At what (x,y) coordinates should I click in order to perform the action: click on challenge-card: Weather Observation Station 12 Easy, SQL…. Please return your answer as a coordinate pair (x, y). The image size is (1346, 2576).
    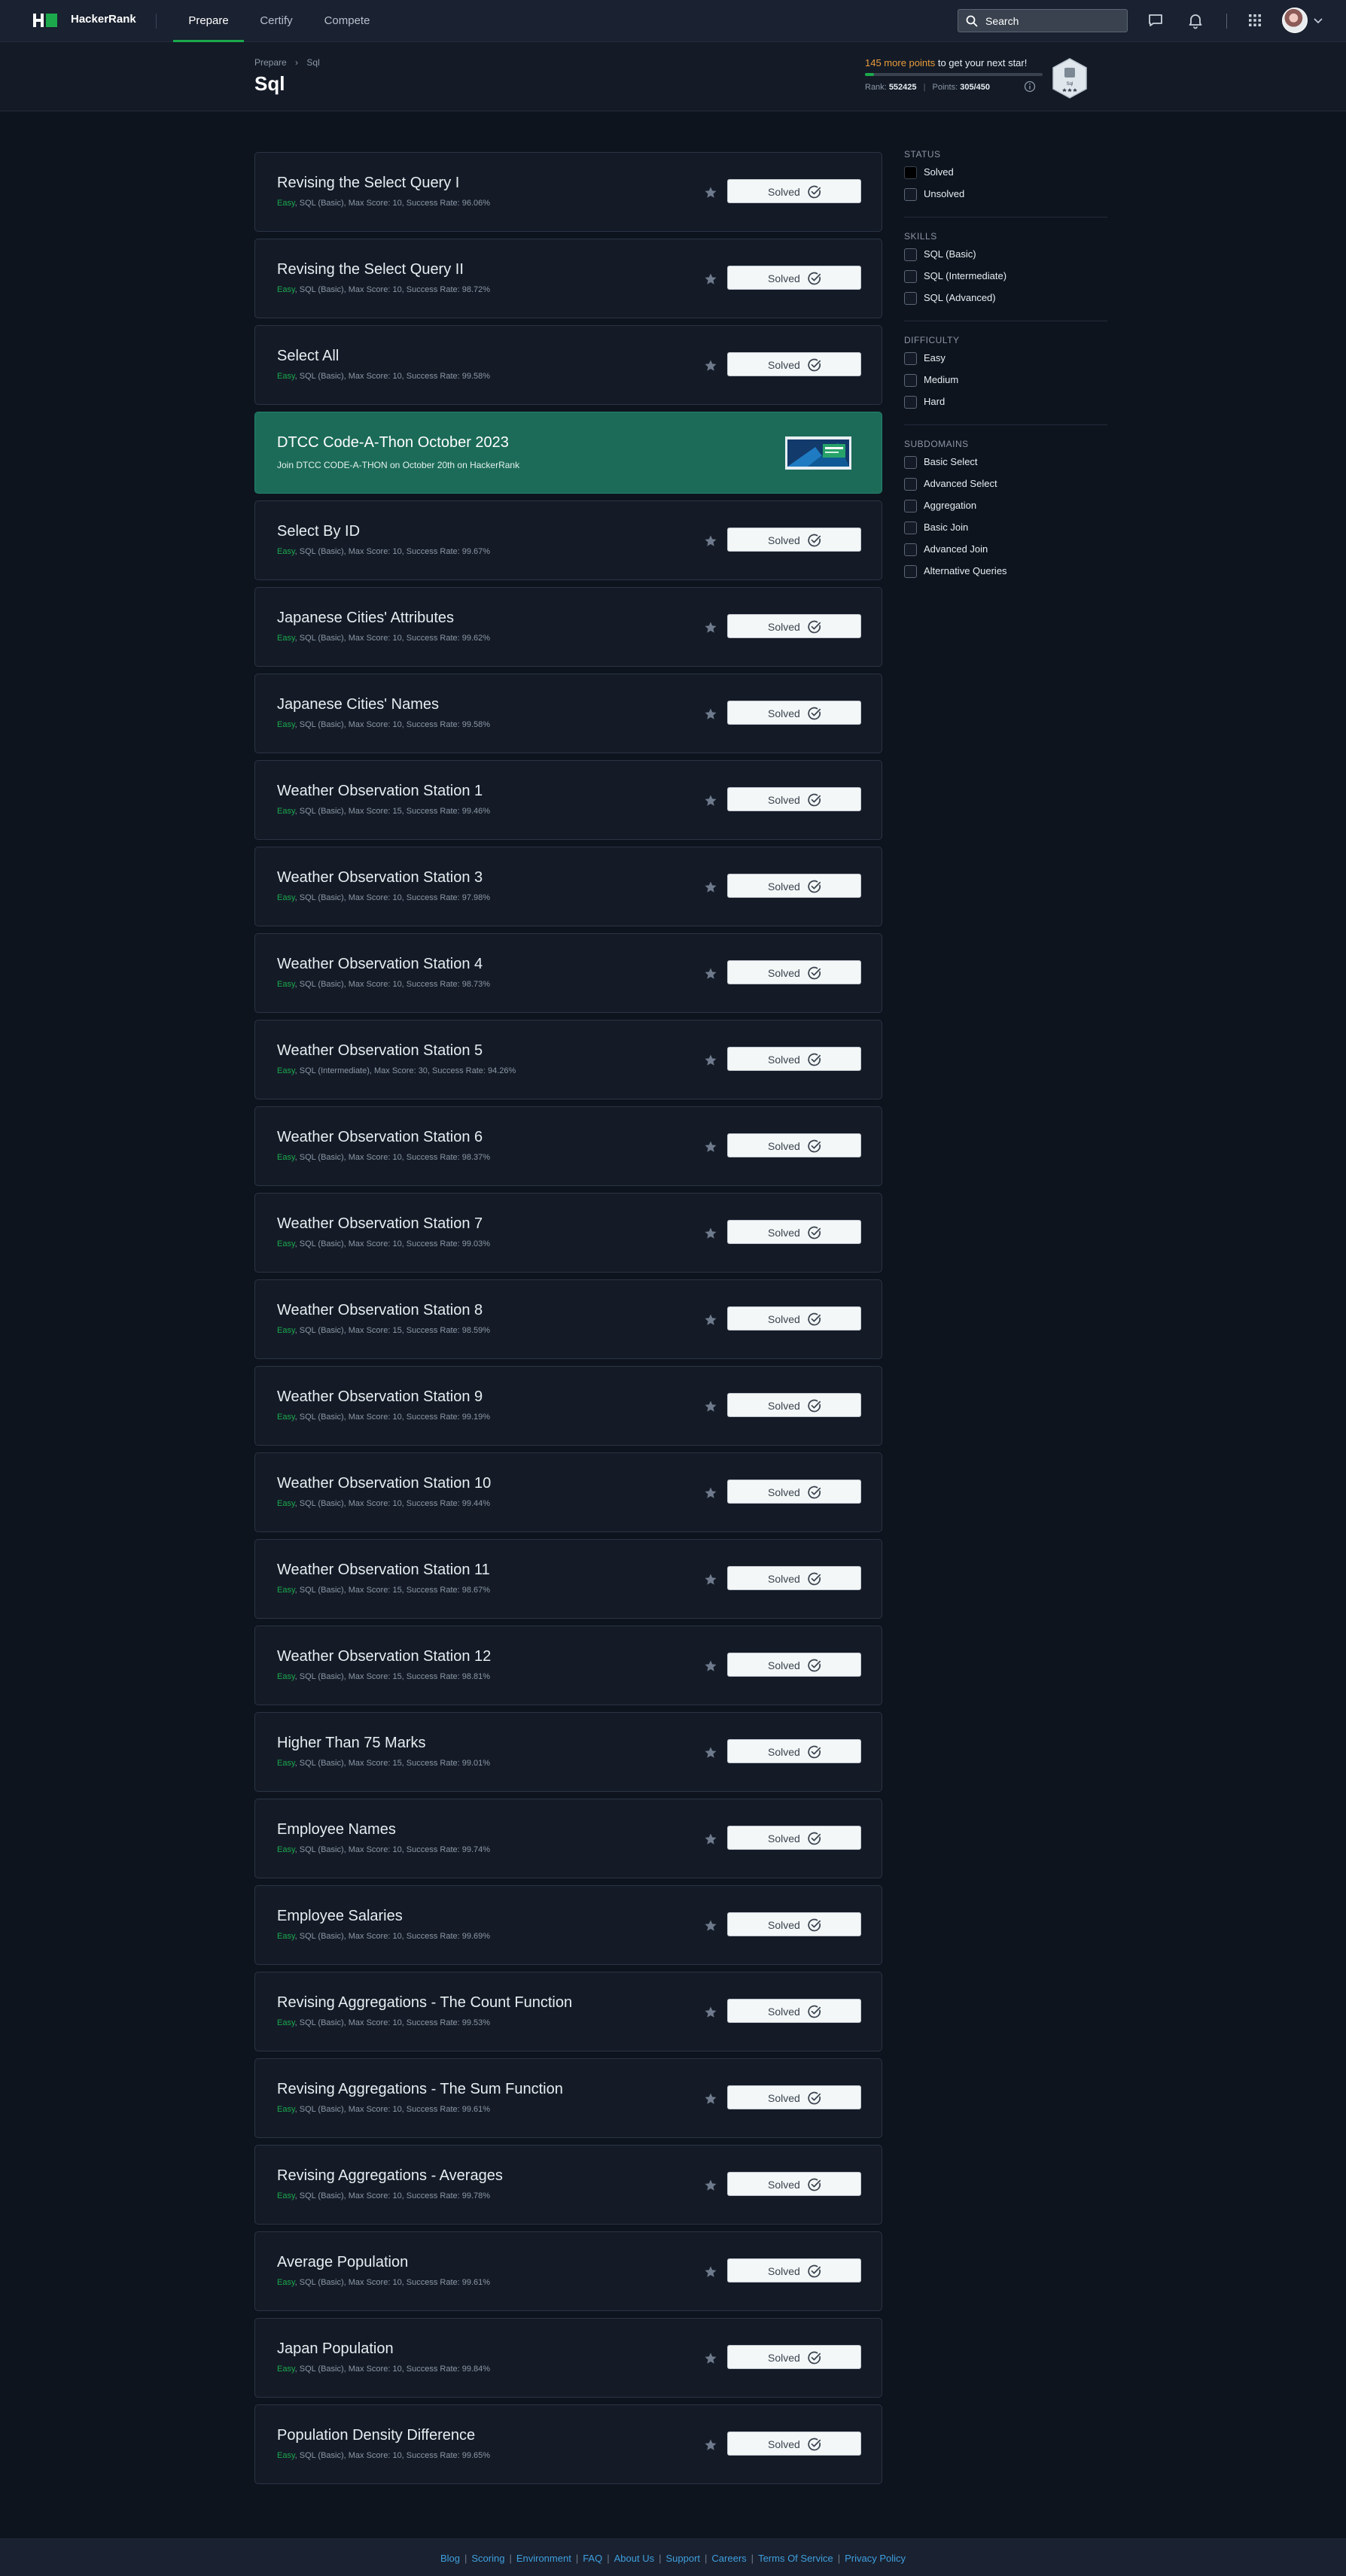
    Looking at the image, I should click on (568, 1666).